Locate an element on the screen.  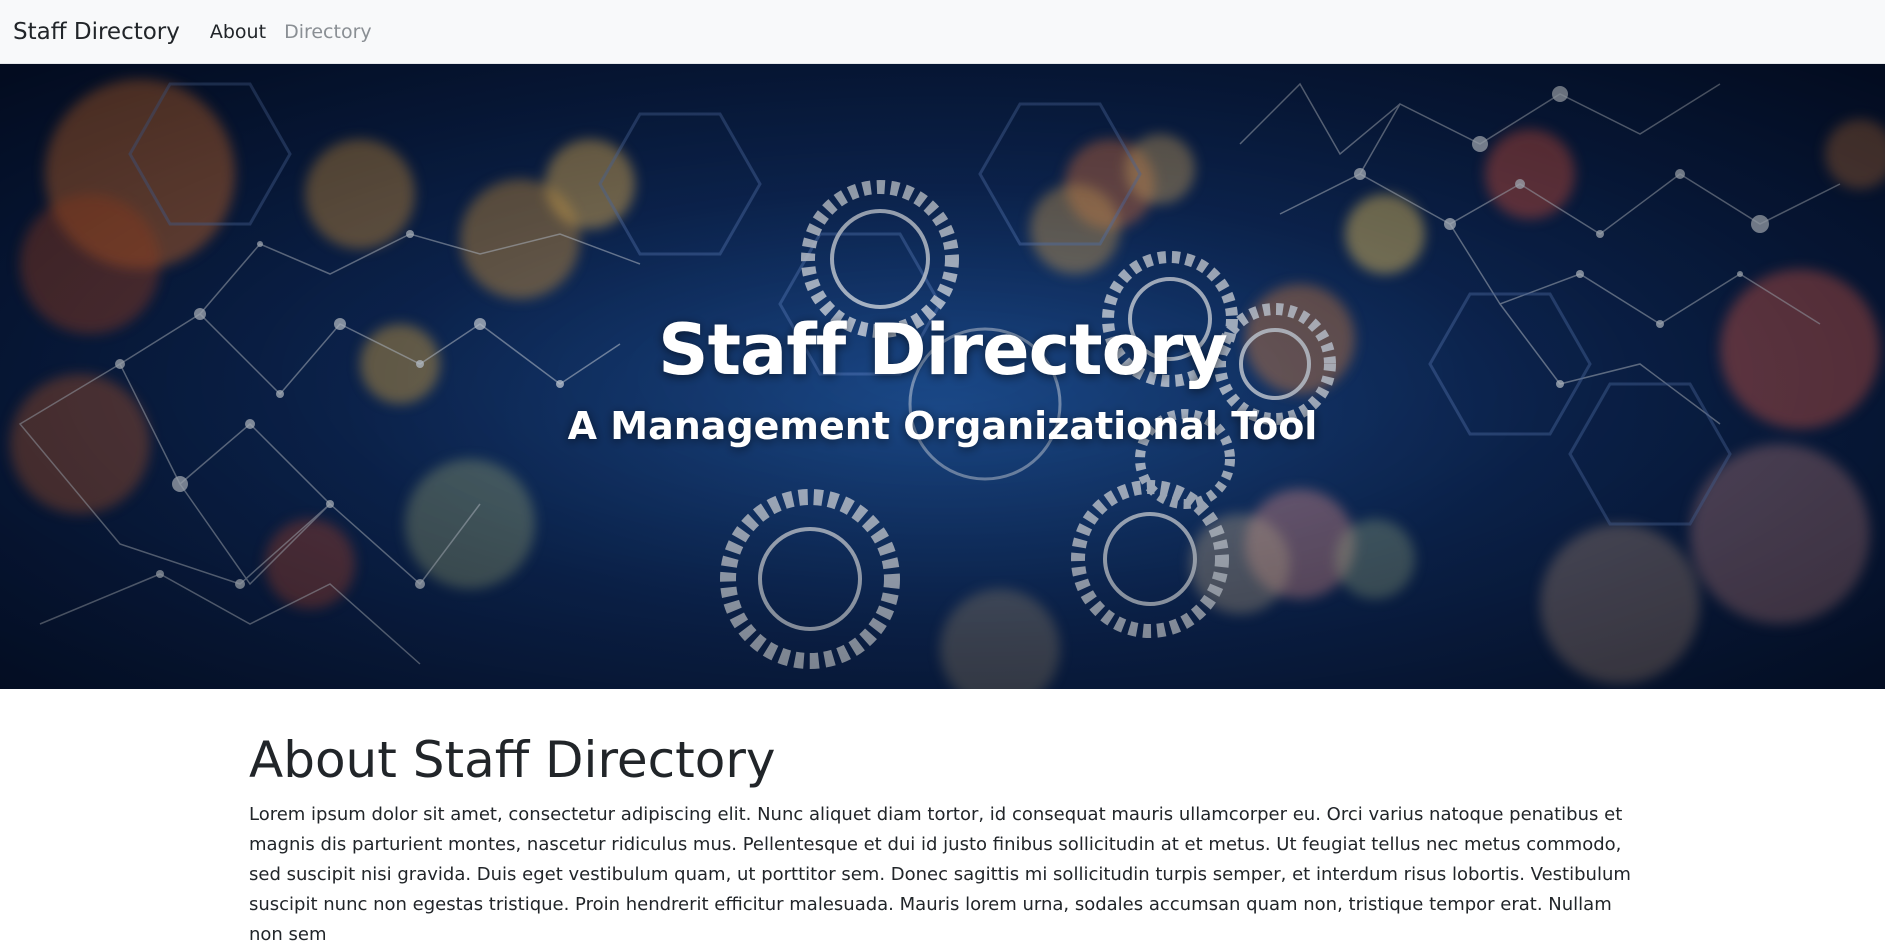
top-navbar: Staff Directory About Directory is located at coordinates (942, 32).